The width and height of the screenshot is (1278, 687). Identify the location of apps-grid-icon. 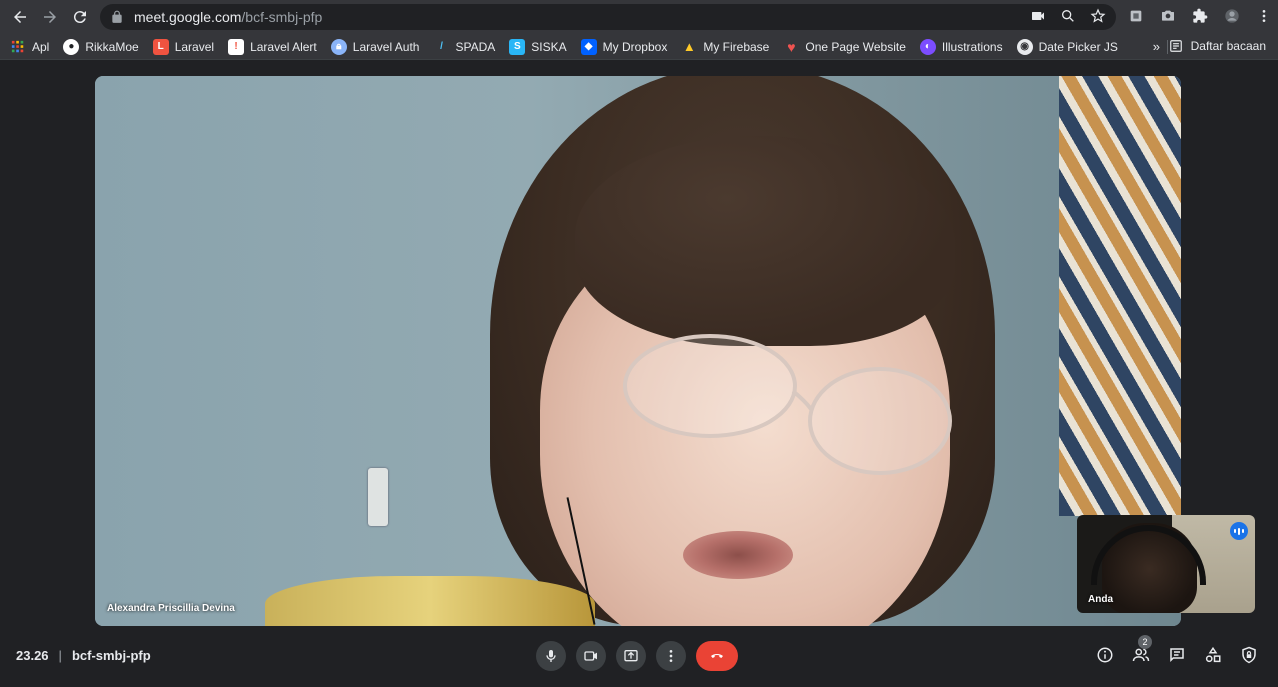
(18, 47).